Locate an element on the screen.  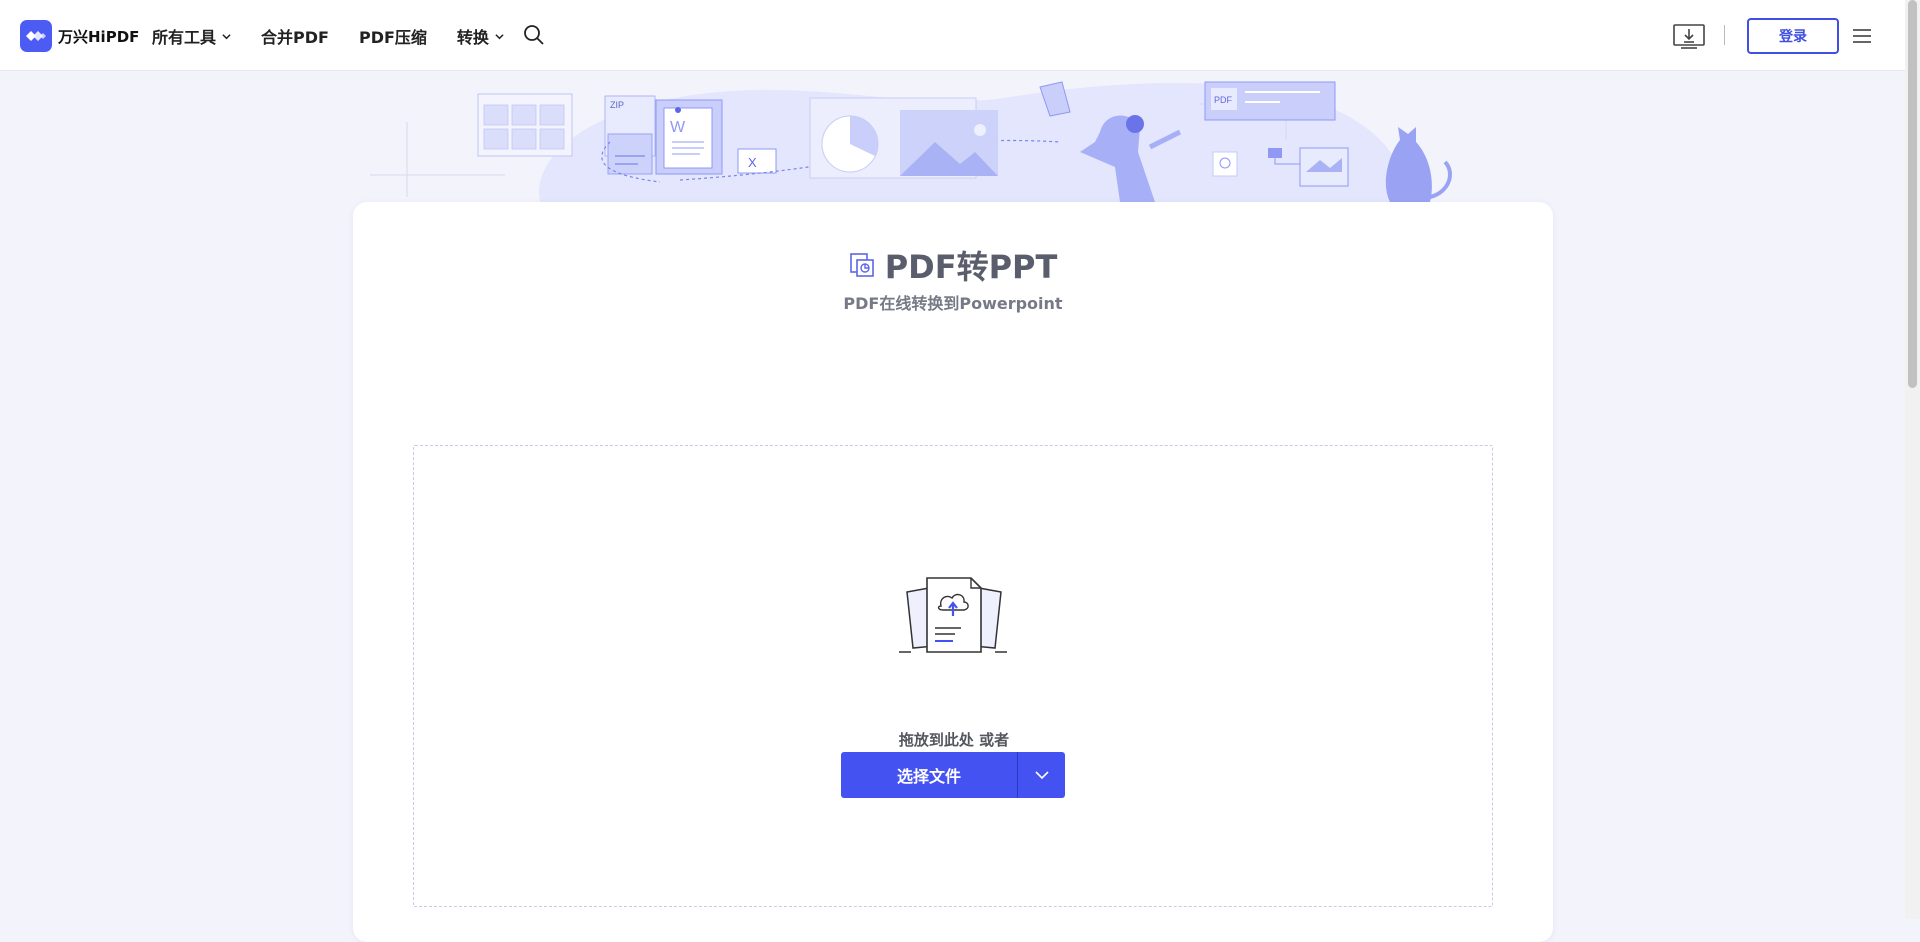
hipdf-logo: 万兴HiPDF is located at coordinates (79, 36).